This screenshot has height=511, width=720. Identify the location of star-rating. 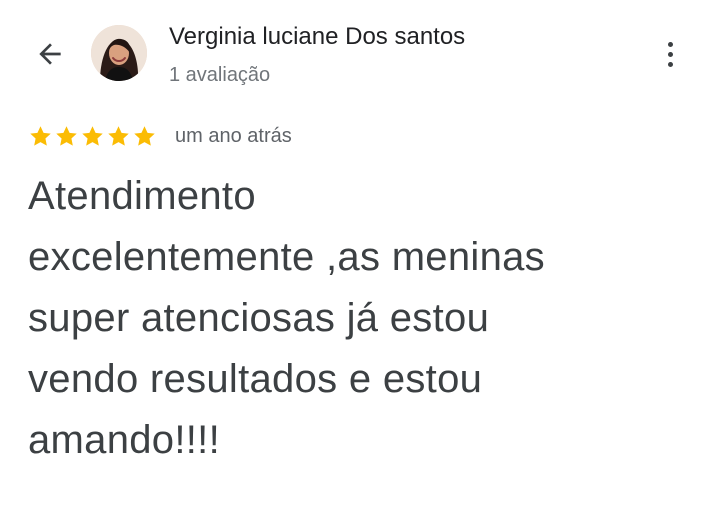
(92, 136).